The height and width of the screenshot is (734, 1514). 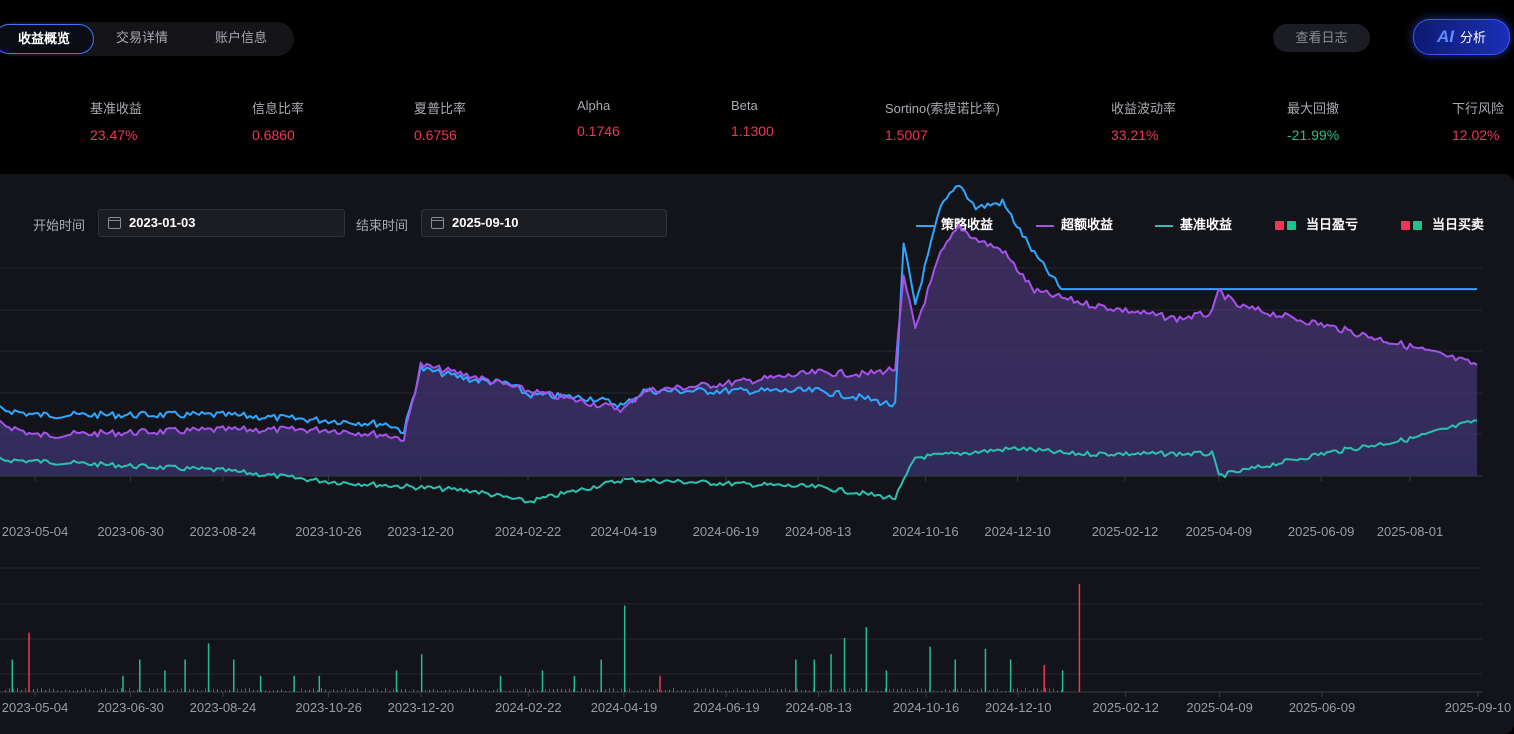 What do you see at coordinates (130, 531) in the screenshot?
I see `x-tick-label: 2023-06-30` at bounding box center [130, 531].